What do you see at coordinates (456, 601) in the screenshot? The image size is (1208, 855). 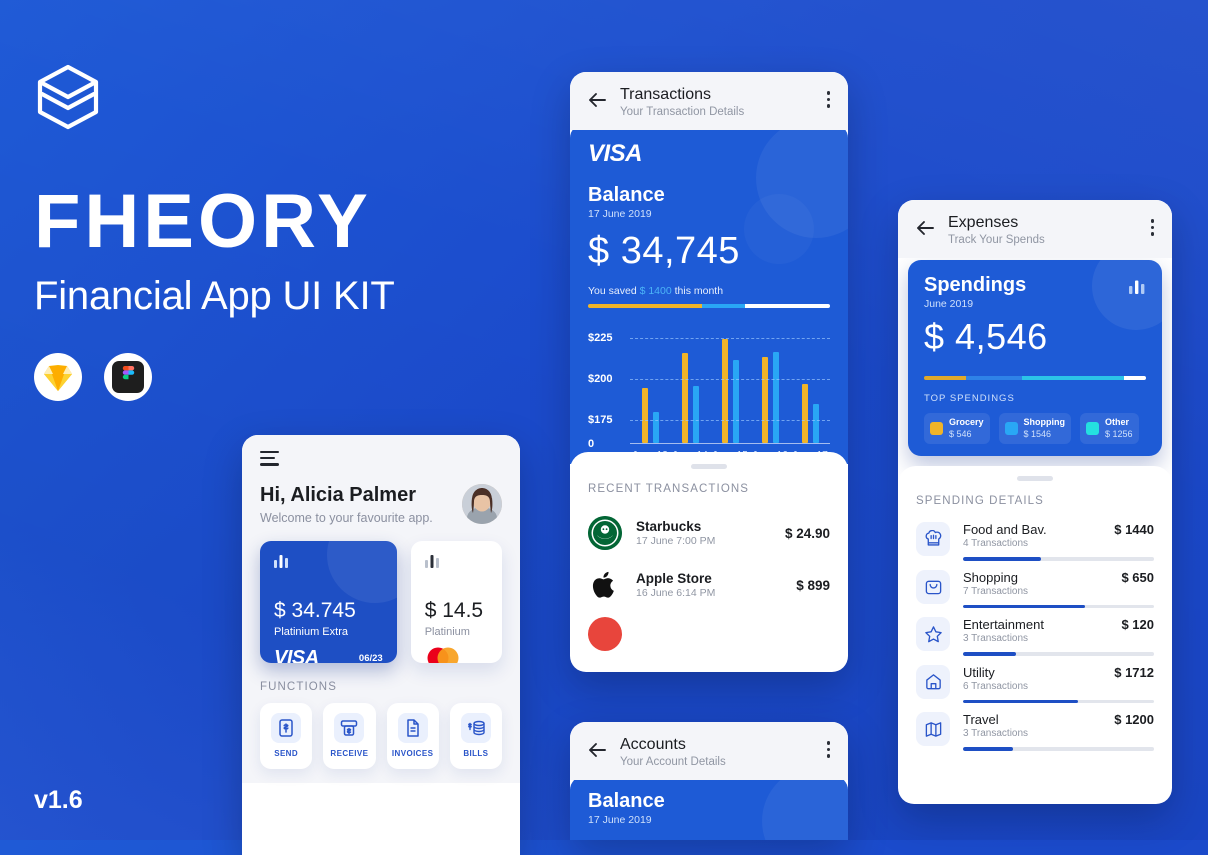 I see `bank-card-mastercard: $ 14.5 Platinium` at bounding box center [456, 601].